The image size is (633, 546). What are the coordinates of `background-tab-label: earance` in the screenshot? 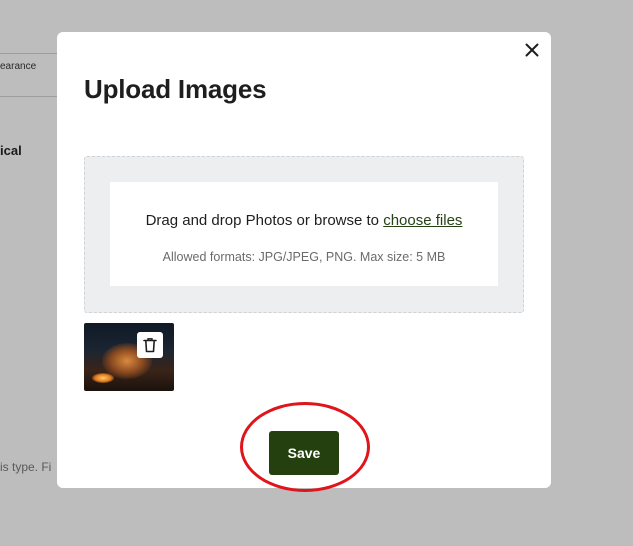 It's located at (18, 66).